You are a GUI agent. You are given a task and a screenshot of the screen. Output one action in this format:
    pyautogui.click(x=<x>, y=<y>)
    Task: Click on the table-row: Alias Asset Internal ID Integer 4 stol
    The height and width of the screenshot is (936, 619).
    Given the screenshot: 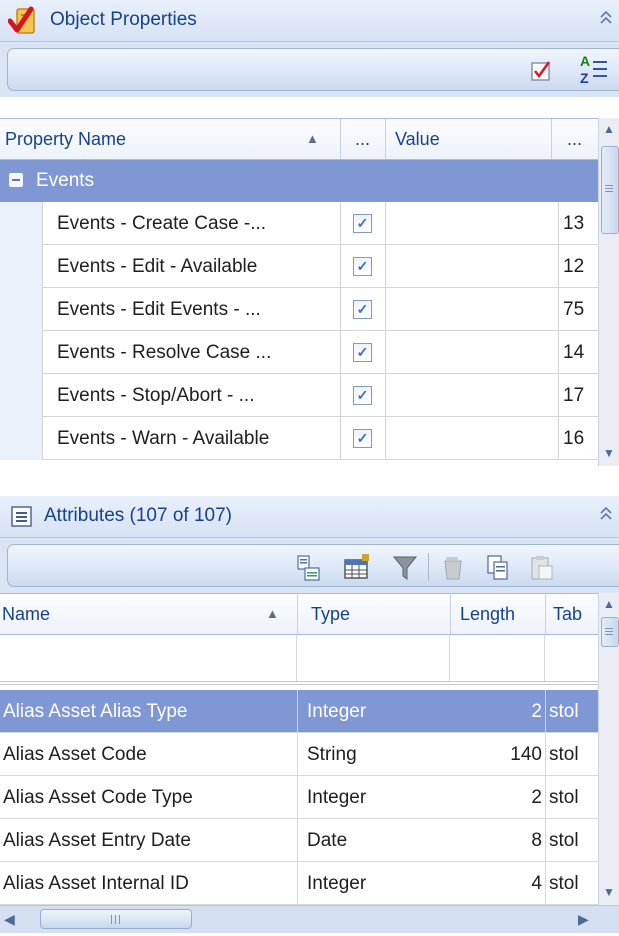 What is the action you would take?
    pyautogui.click(x=299, y=883)
    